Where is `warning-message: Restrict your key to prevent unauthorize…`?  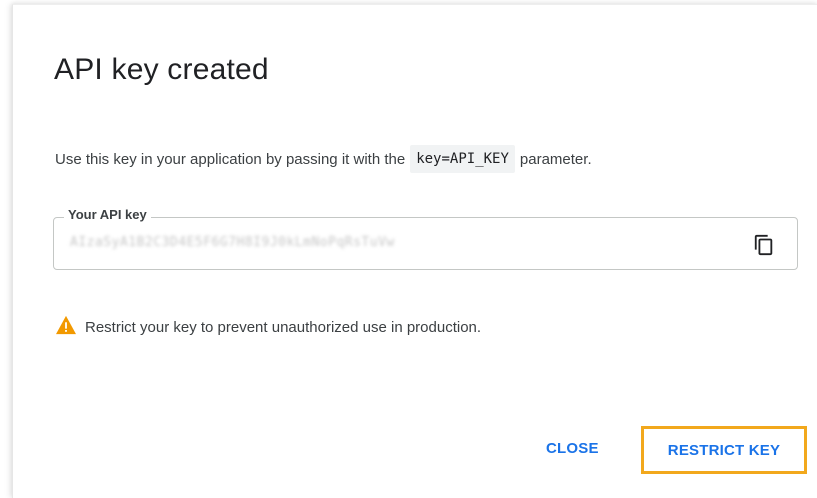
warning-message: Restrict your key to prevent unauthorize… is located at coordinates (268, 327).